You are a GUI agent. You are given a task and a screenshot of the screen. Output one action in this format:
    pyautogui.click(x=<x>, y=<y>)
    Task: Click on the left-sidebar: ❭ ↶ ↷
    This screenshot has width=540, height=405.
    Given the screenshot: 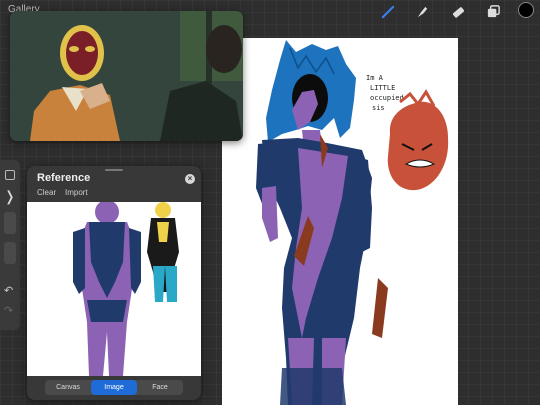 What is the action you would take?
    pyautogui.click(x=10, y=245)
    